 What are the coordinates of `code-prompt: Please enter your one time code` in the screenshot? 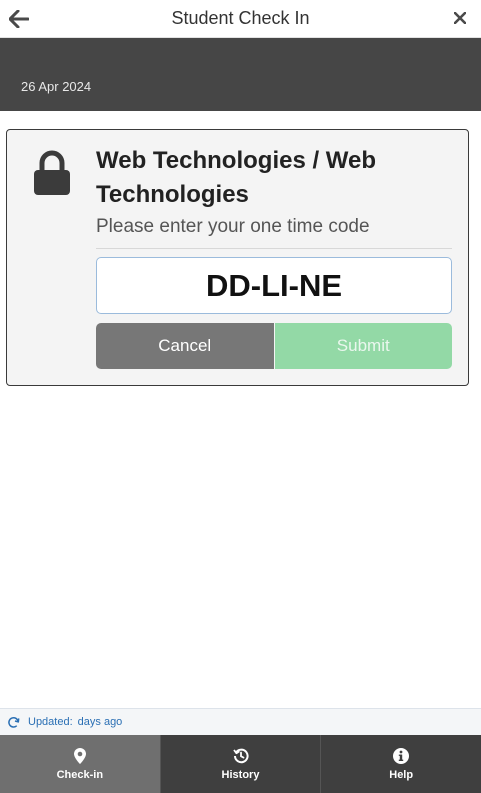 It's located at (233, 226).